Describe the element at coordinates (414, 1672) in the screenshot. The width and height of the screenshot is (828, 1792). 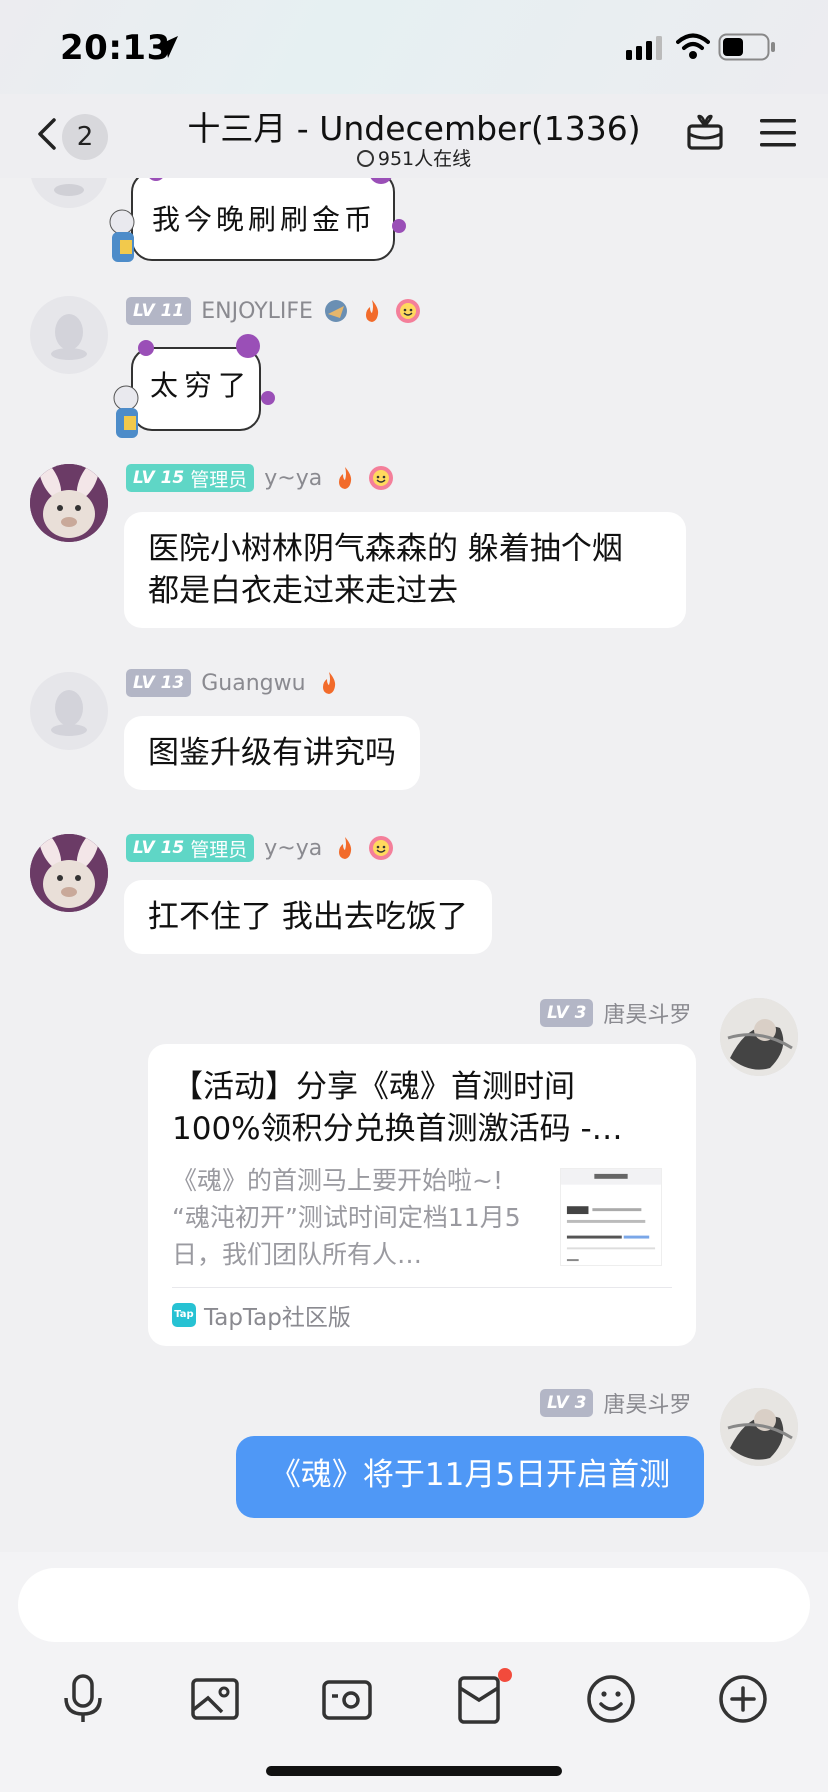
I see `input-area` at that location.